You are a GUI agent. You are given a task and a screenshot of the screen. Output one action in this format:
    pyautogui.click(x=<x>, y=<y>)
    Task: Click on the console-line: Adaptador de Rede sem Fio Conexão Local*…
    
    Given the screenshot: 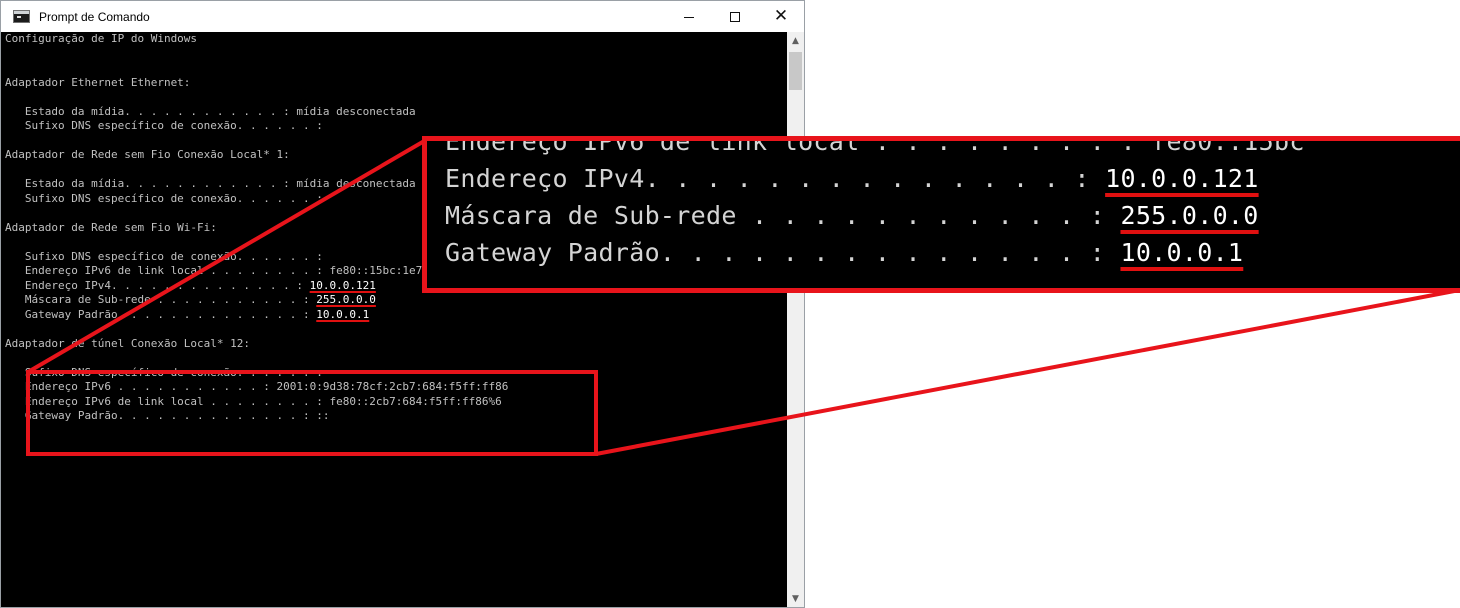 What is the action you would take?
    pyautogui.click(x=147, y=154)
    